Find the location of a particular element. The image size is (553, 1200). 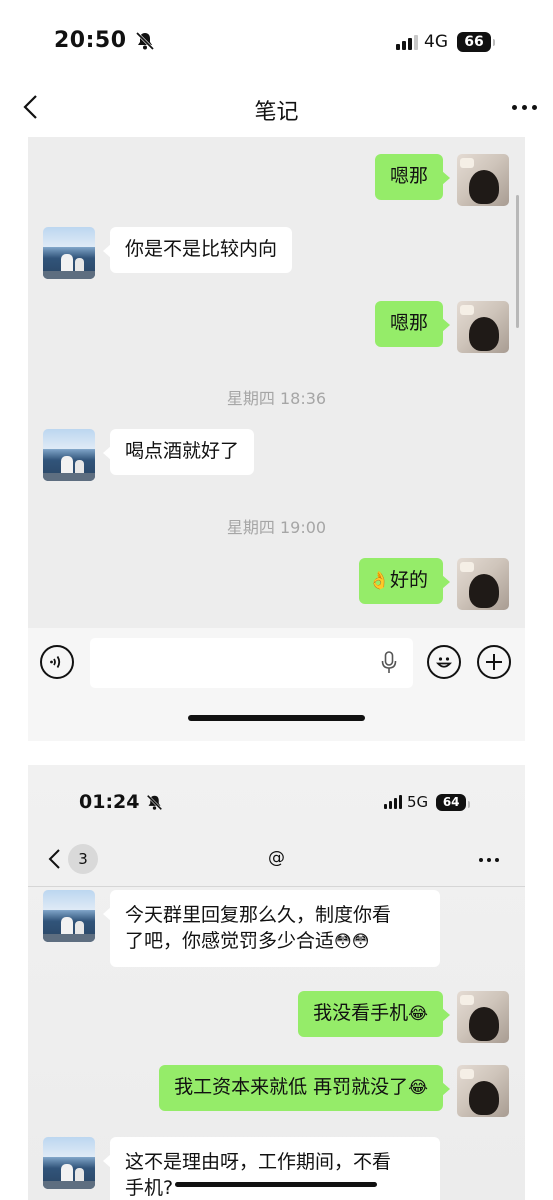

input-bar is located at coordinates (276, 684).